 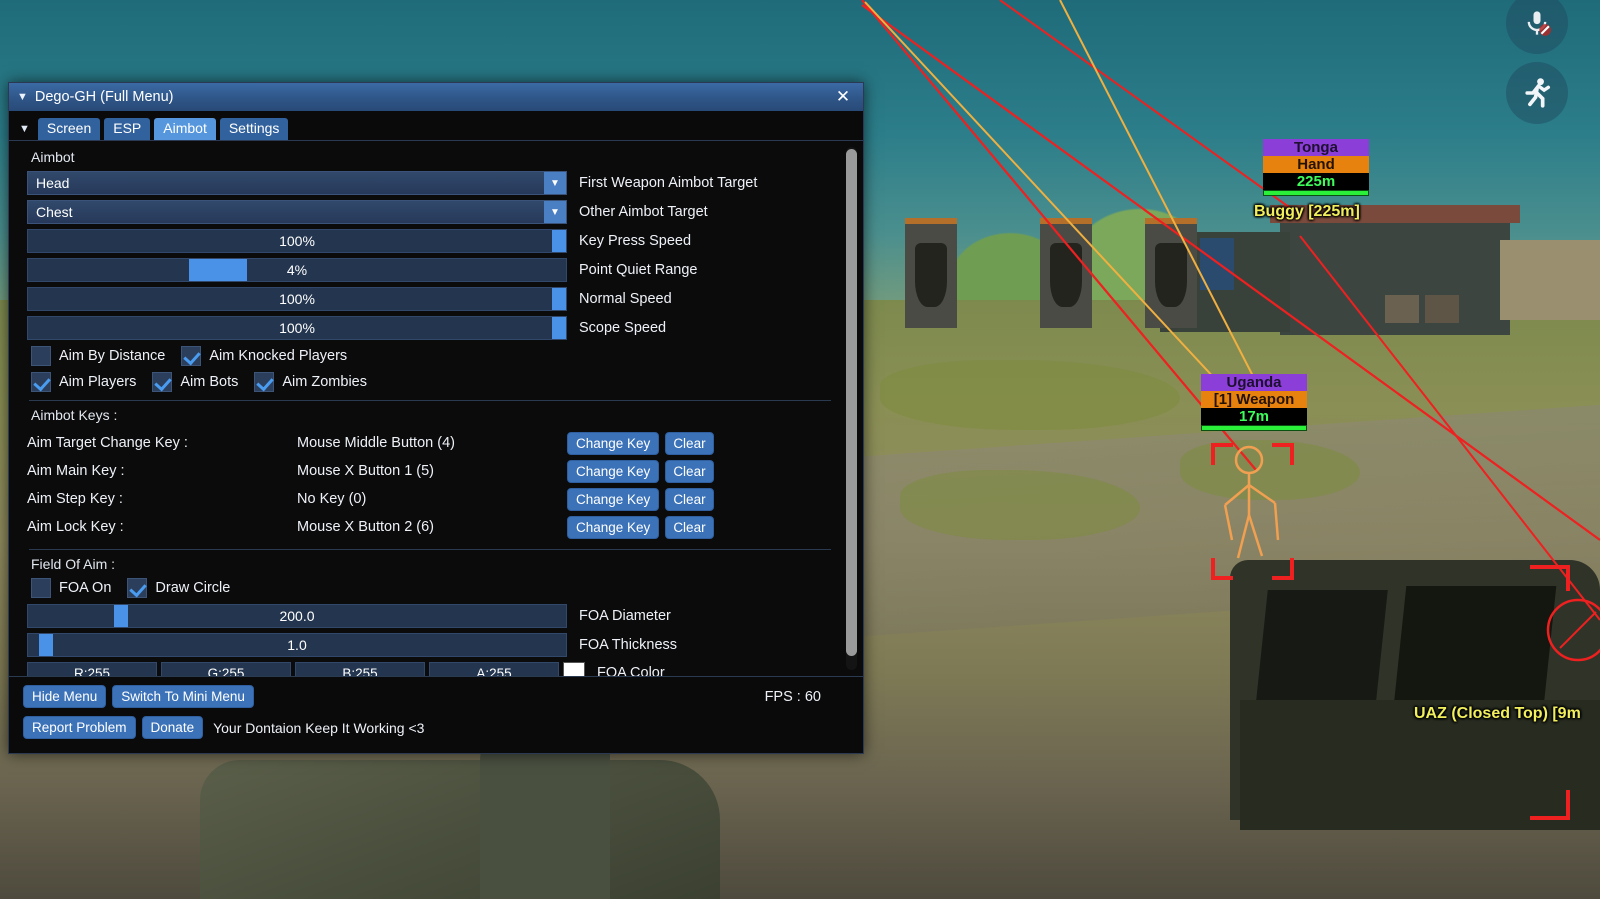 What do you see at coordinates (851, 403) in the screenshot?
I see `scrollbar-thumb` at bounding box center [851, 403].